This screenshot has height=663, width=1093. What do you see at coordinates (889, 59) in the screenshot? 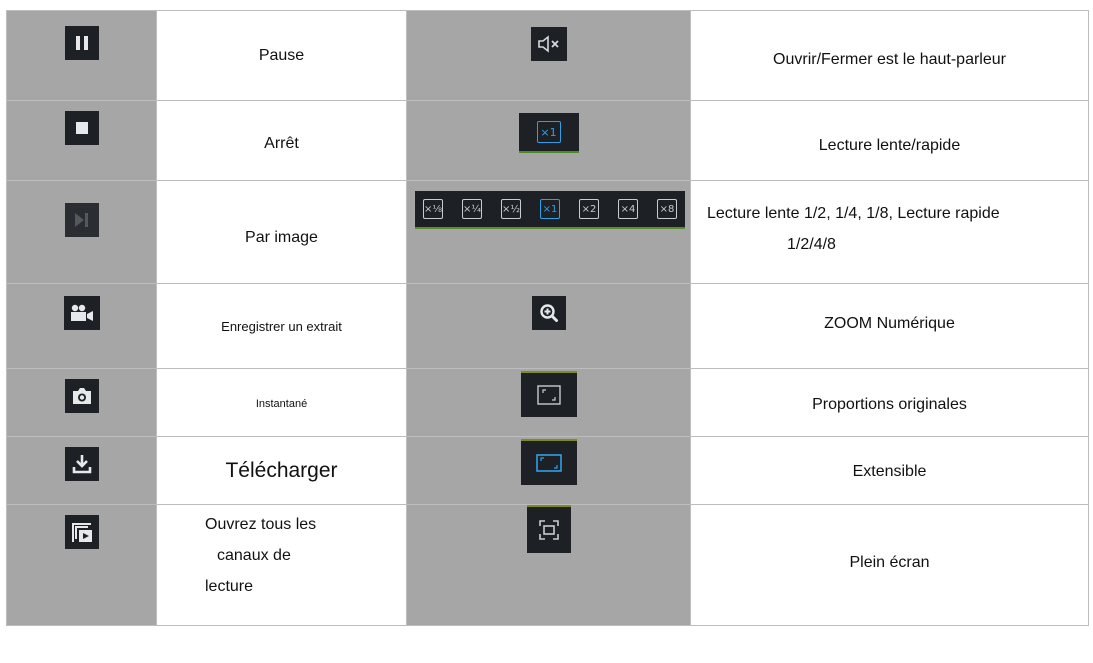
I see `speaker-label: Ouvrir/Fermer est le haut-parleur` at bounding box center [889, 59].